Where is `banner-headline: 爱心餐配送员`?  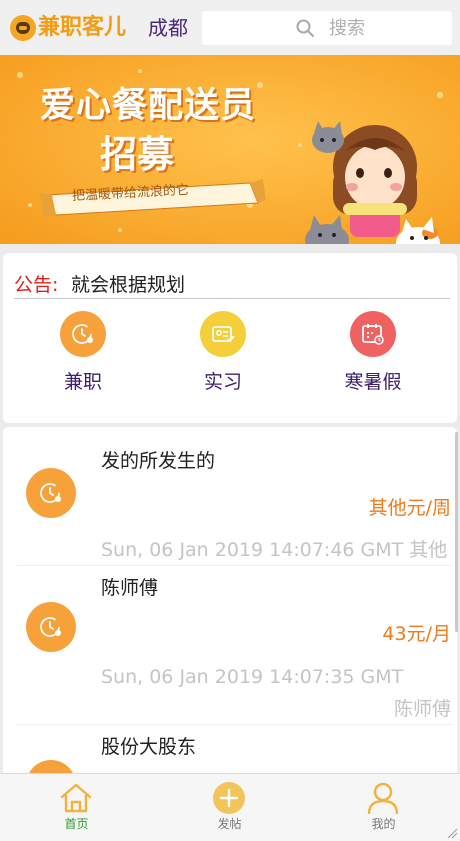
banner-headline: 爱心餐配送员 is located at coordinates (148, 106).